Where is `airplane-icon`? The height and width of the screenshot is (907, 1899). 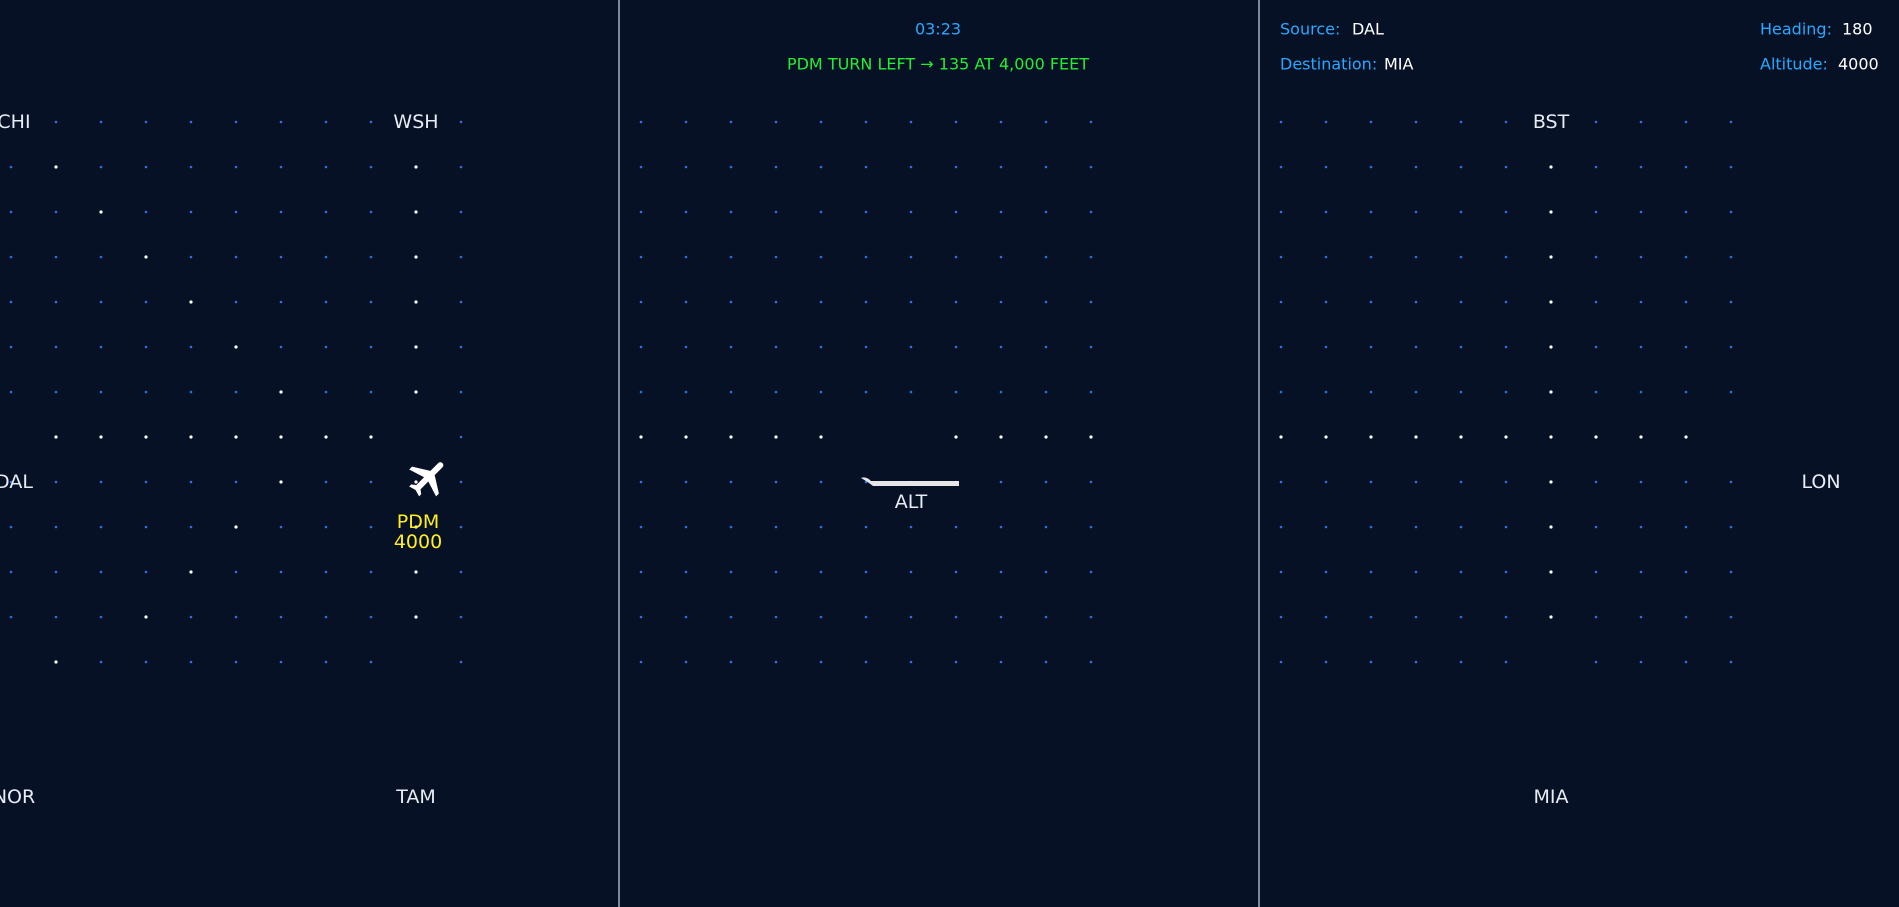
airplane-icon is located at coordinates (429, 478).